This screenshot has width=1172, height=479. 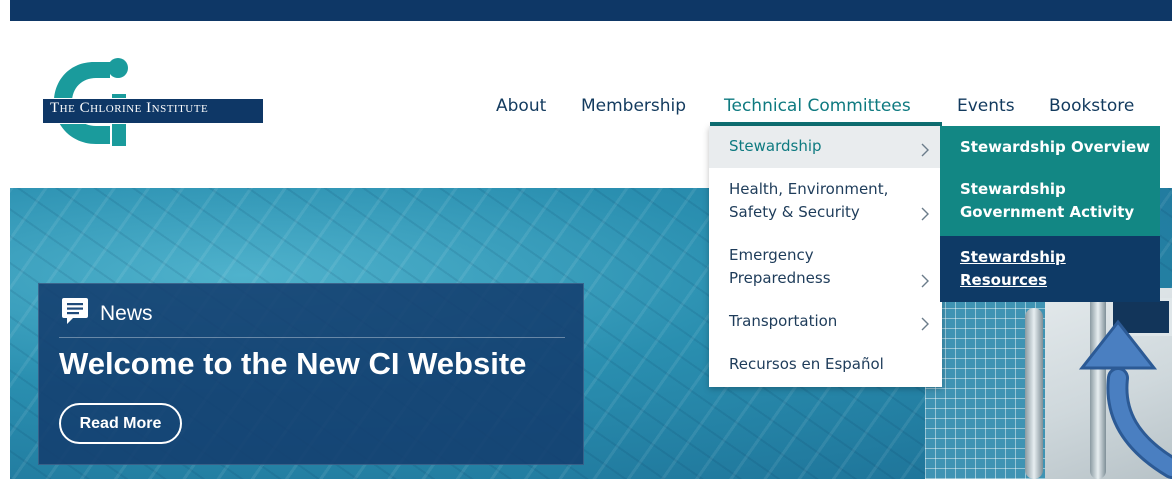 I want to click on news-divider, so click(x=312, y=337).